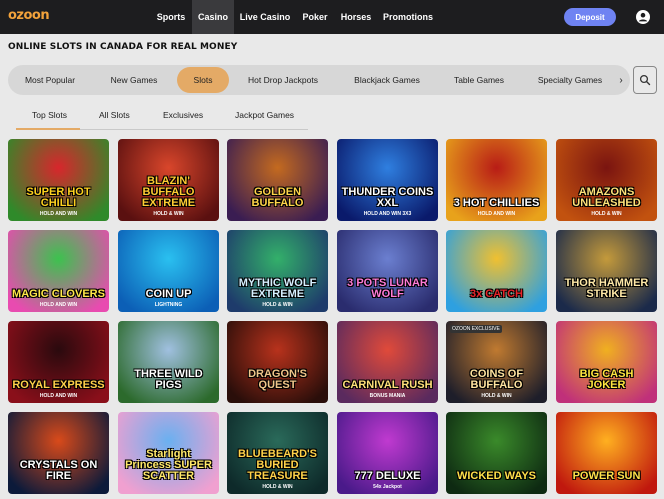  Describe the element at coordinates (606, 453) in the screenshot. I see `game-tile: POWER SUN` at that location.